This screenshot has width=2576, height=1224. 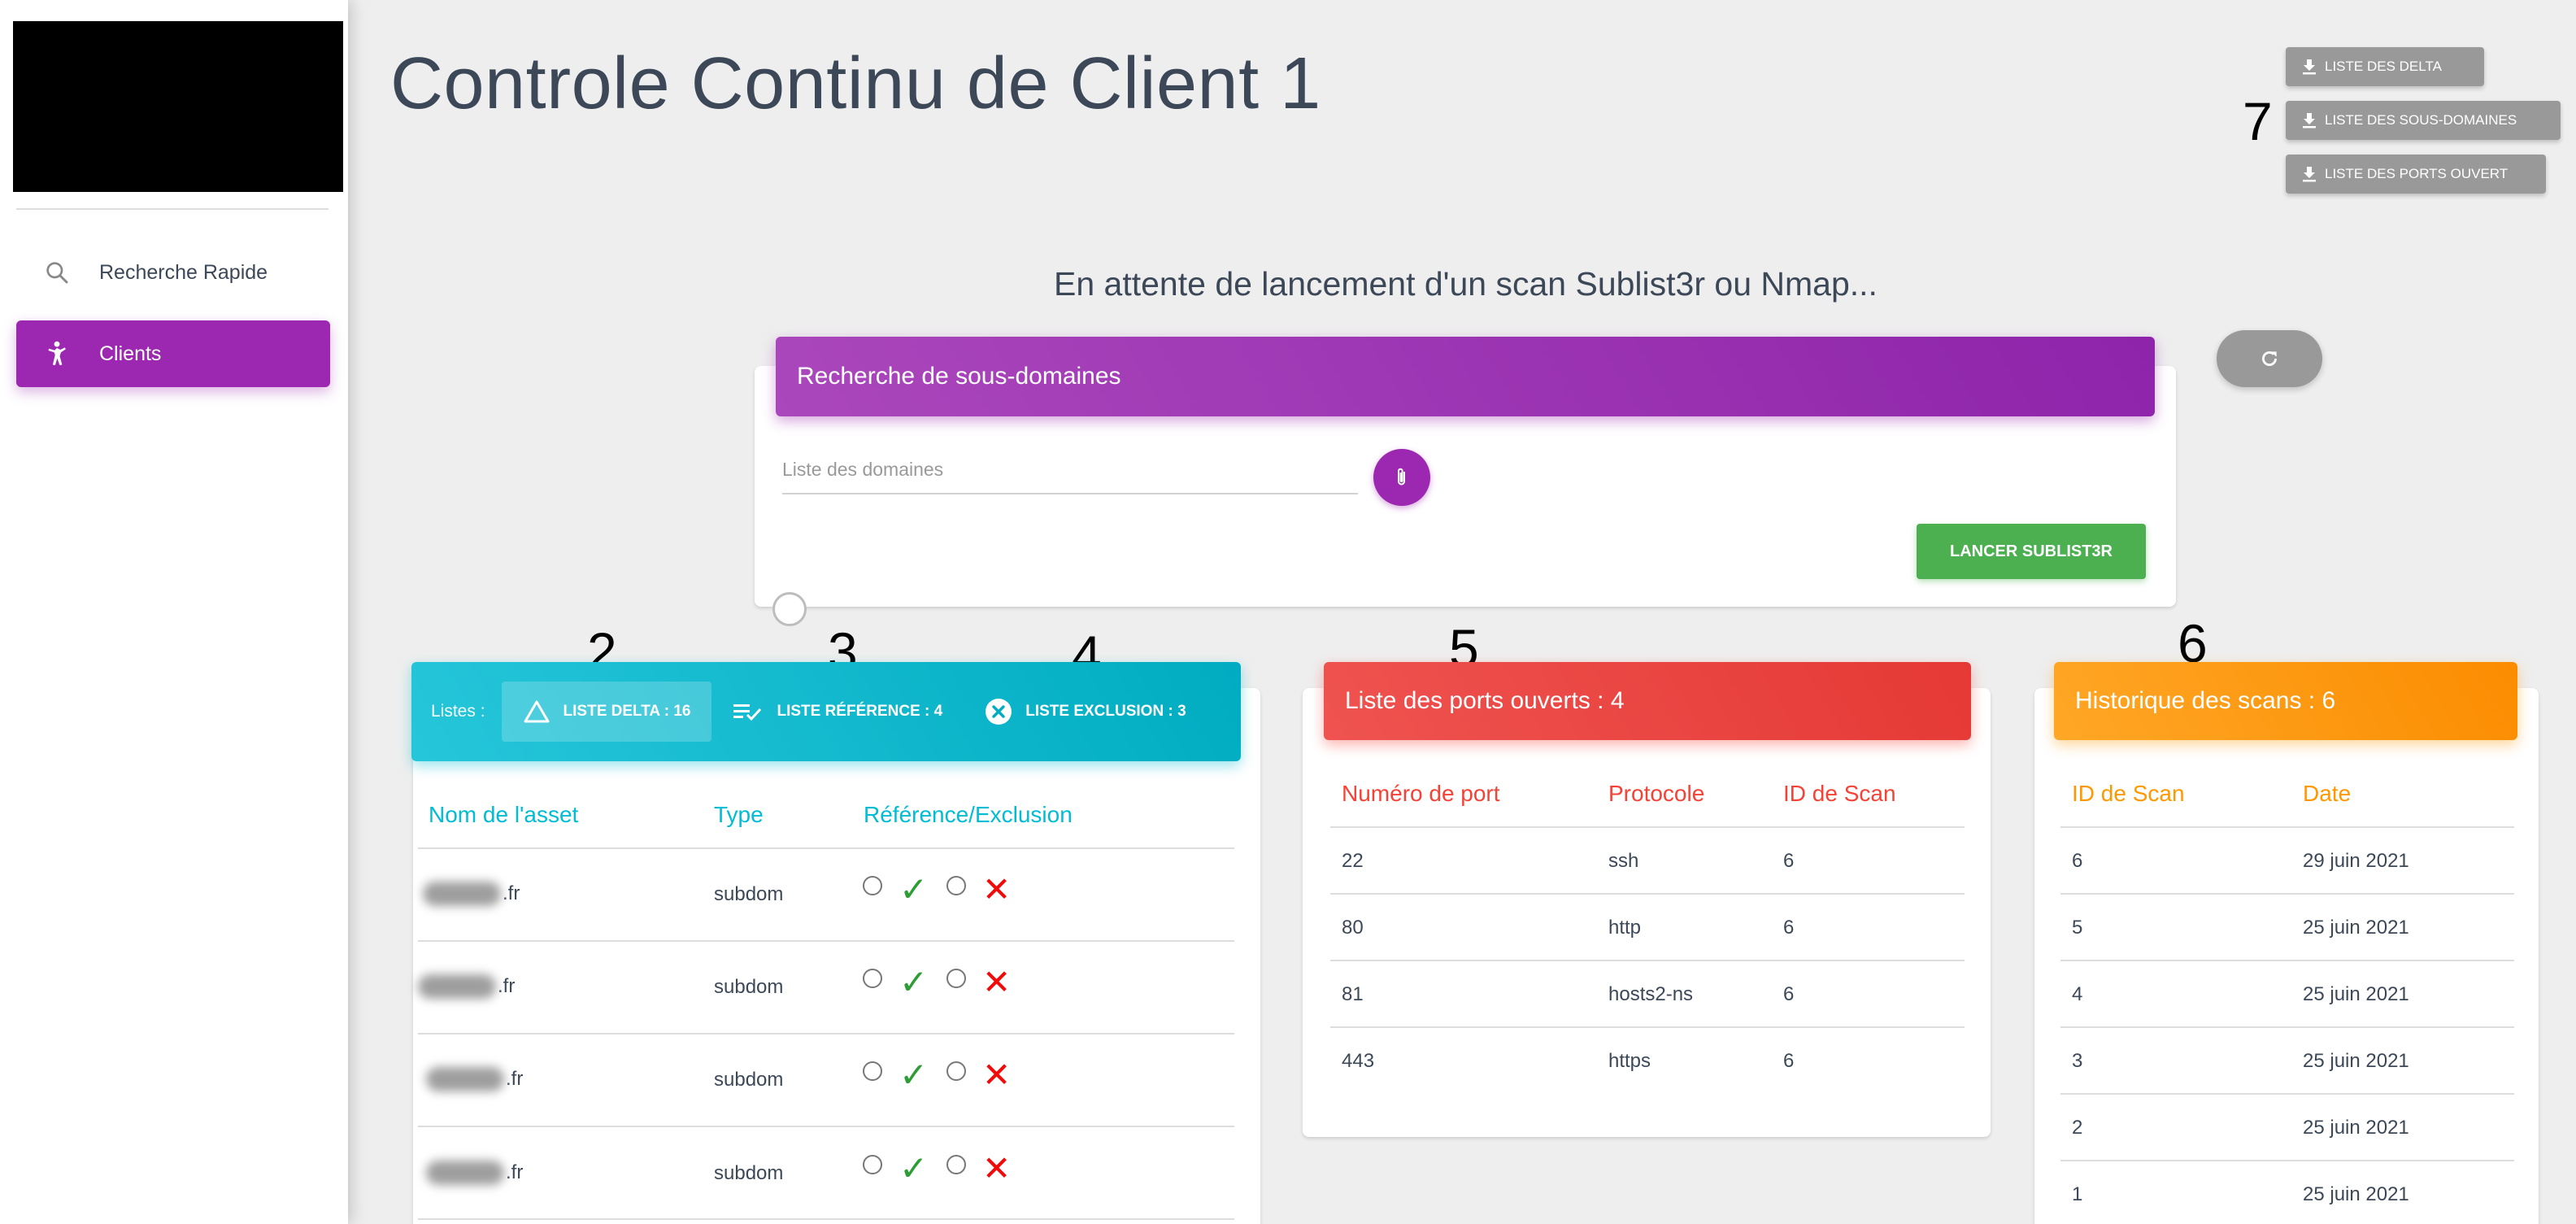 I want to click on history-scan-id: 4, so click(x=2078, y=994).